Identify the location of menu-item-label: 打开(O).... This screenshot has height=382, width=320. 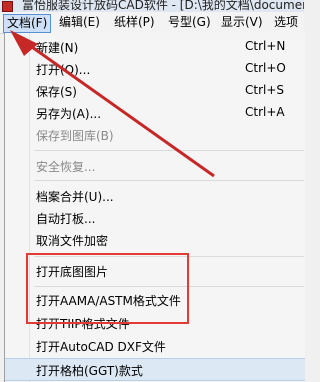
(63, 70).